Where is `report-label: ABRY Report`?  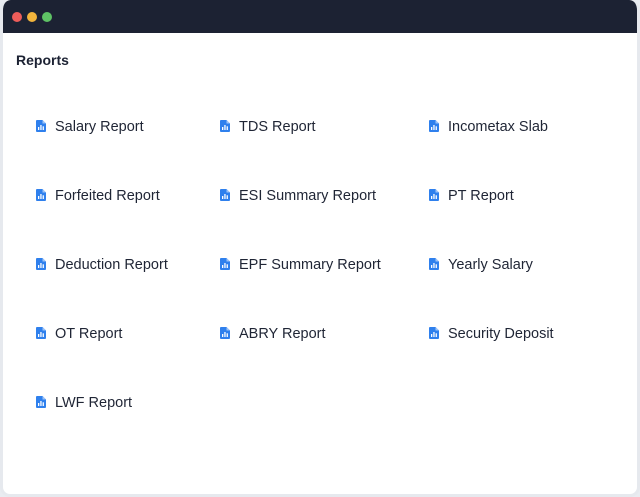 report-label: ABRY Report is located at coordinates (282, 334).